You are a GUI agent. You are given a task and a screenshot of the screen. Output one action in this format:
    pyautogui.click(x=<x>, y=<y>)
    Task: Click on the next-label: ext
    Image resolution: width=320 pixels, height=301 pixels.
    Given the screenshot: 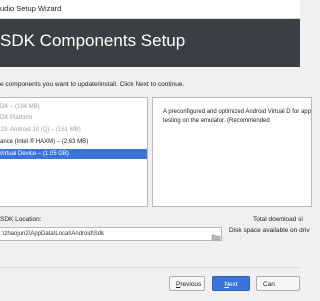 What is the action you would take?
    pyautogui.click(x=233, y=284)
    